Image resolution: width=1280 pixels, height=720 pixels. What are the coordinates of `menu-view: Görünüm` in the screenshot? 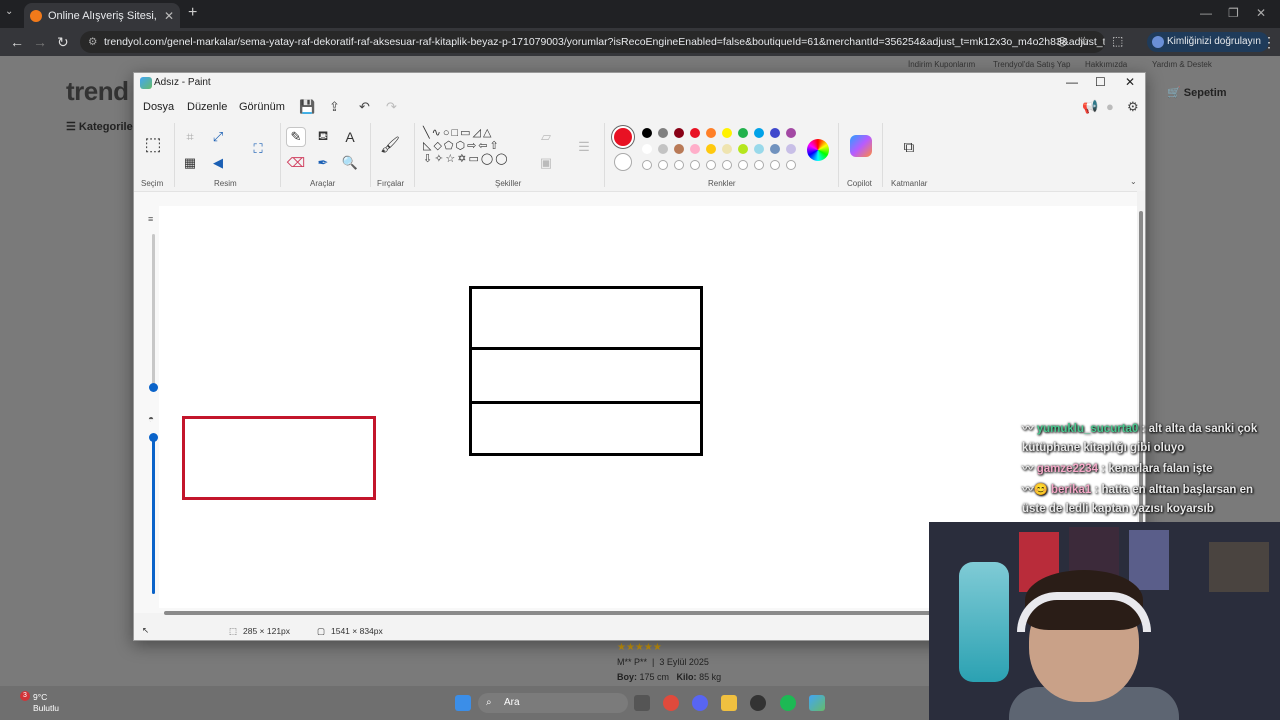 It's located at (262, 107).